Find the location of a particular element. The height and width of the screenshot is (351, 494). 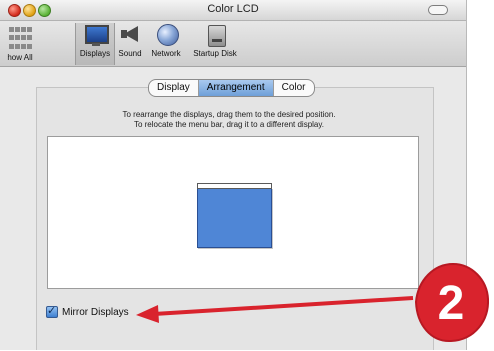

toolbar-network: Network is located at coordinates (166, 44).